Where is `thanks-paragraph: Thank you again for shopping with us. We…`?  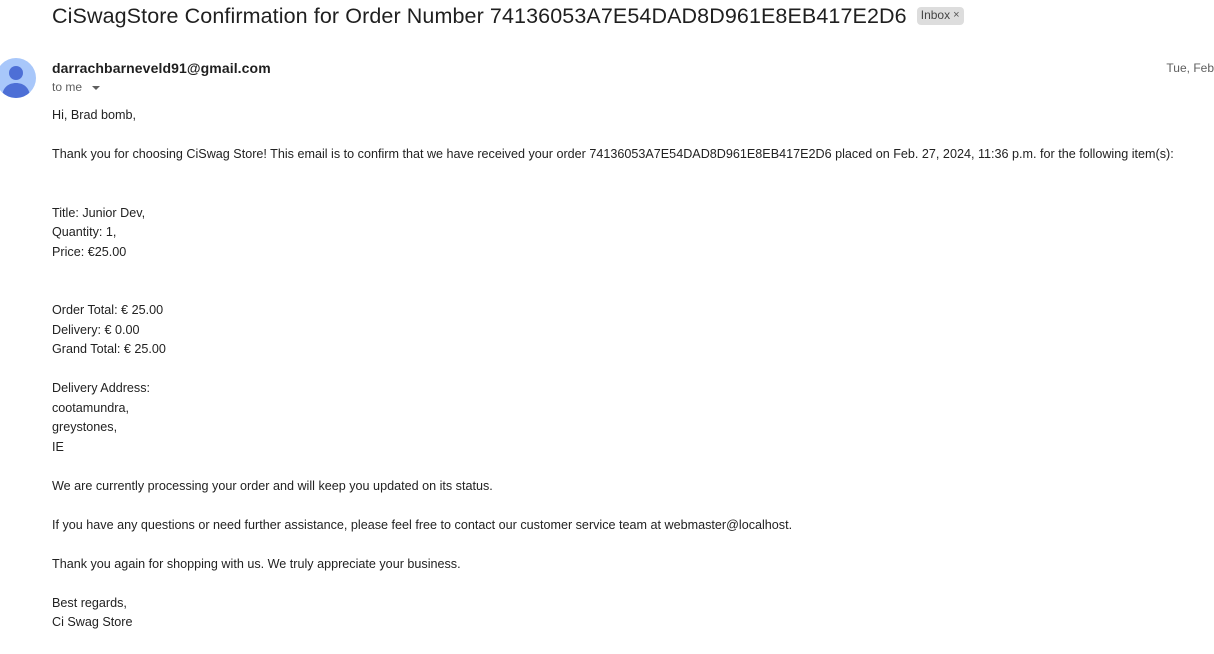
thanks-paragraph: Thank you again for shopping with us. We… is located at coordinates (256, 563).